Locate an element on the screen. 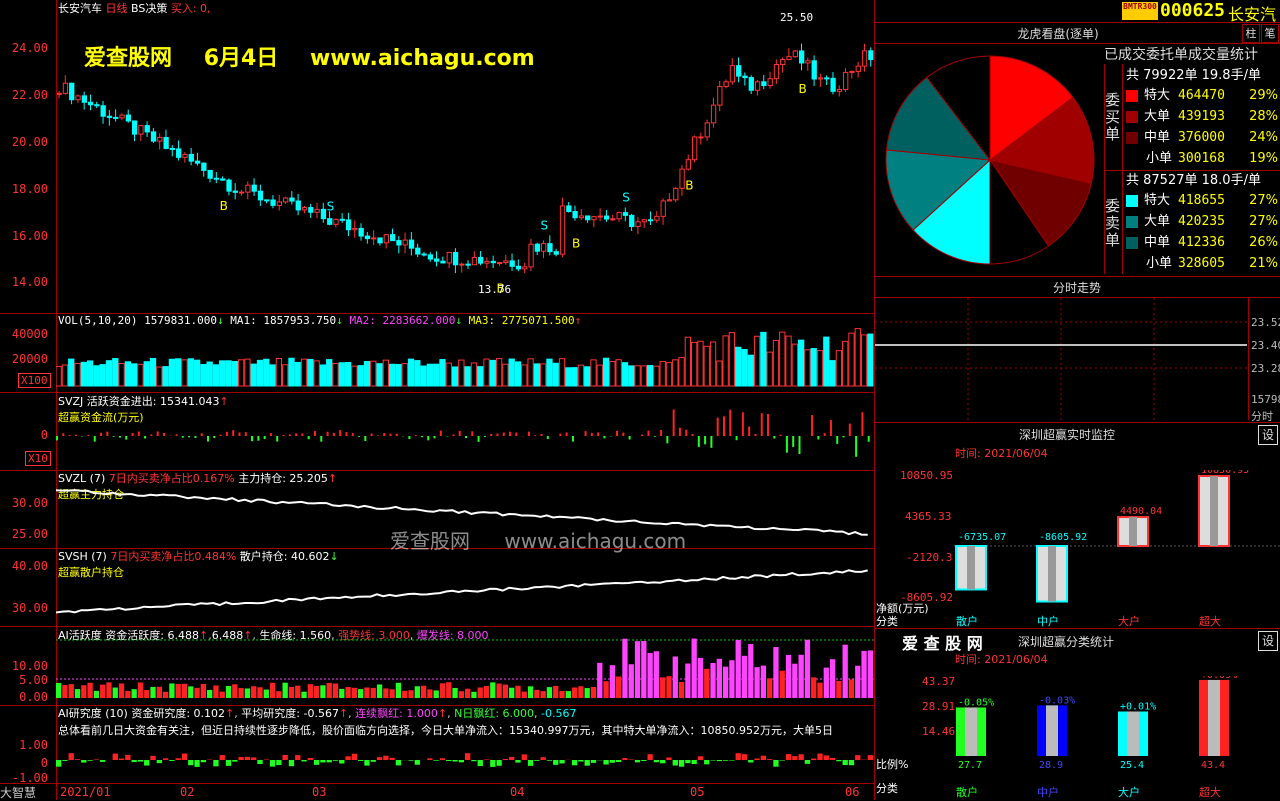 The image size is (1280, 801). x-tick: 03 is located at coordinates (319, 792).